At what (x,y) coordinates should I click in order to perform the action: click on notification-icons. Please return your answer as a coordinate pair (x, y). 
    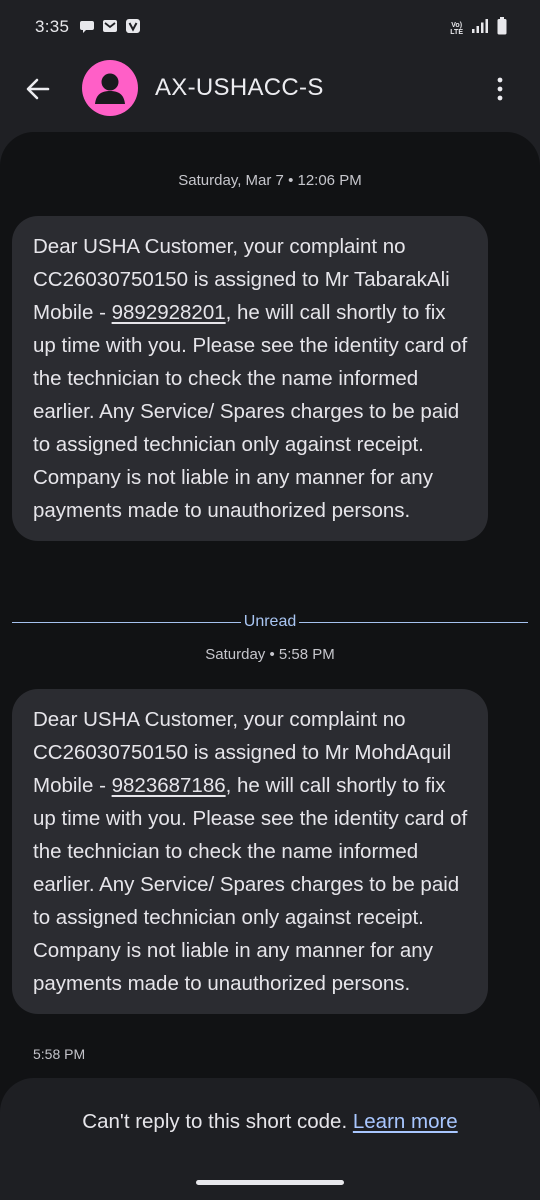
    Looking at the image, I should click on (110, 26).